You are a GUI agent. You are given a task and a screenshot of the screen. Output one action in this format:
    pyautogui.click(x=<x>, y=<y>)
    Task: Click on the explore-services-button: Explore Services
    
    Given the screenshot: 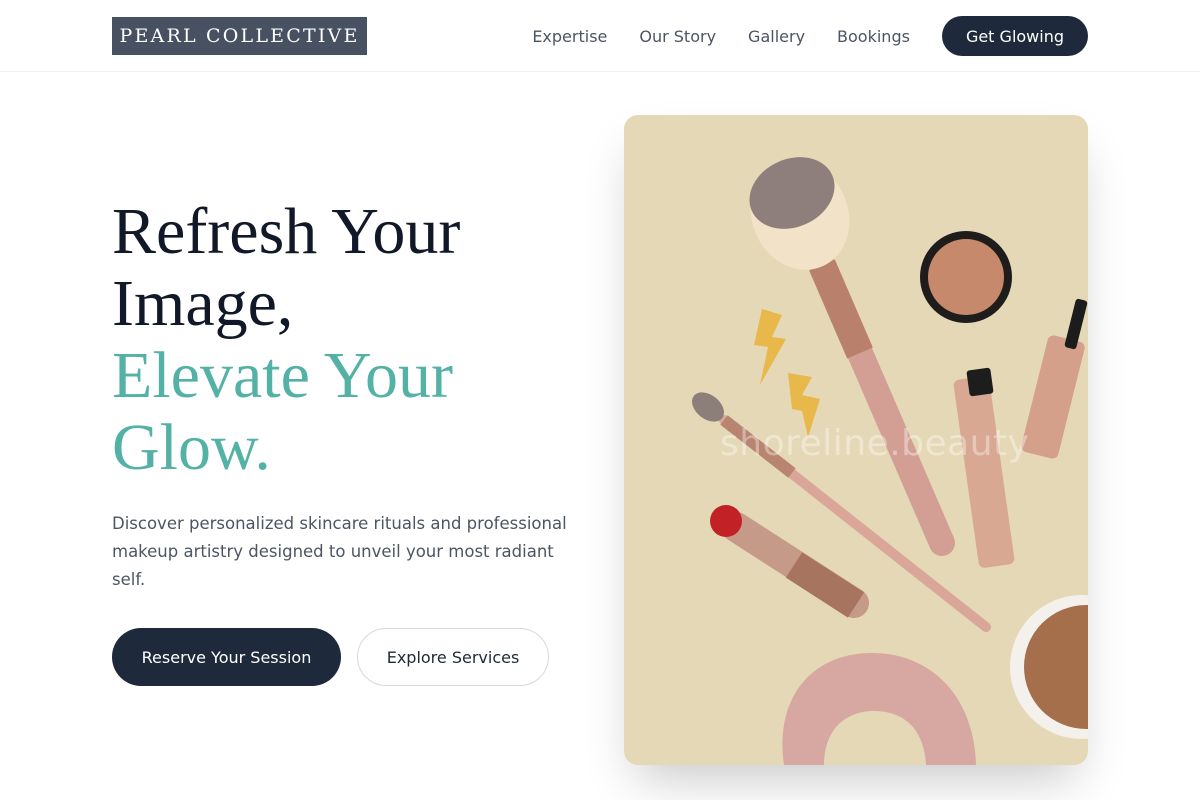 What is the action you would take?
    pyautogui.click(x=453, y=657)
    